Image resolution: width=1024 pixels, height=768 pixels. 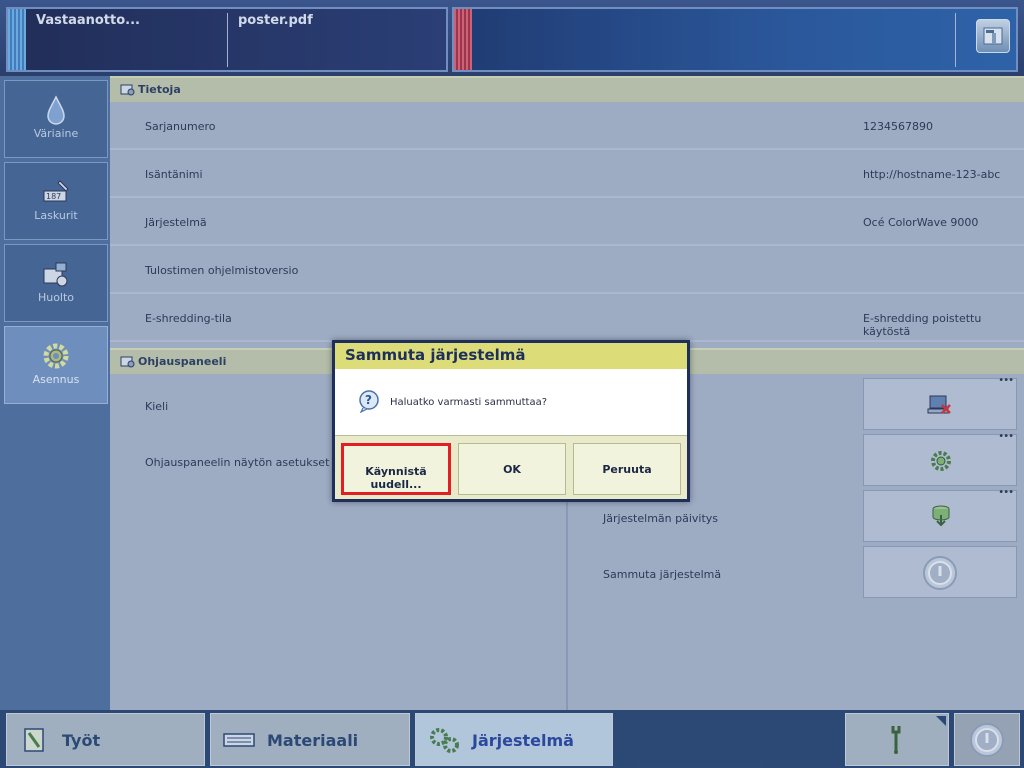 What do you see at coordinates (105, 739) in the screenshot?
I see `tab-jobs: Työt` at bounding box center [105, 739].